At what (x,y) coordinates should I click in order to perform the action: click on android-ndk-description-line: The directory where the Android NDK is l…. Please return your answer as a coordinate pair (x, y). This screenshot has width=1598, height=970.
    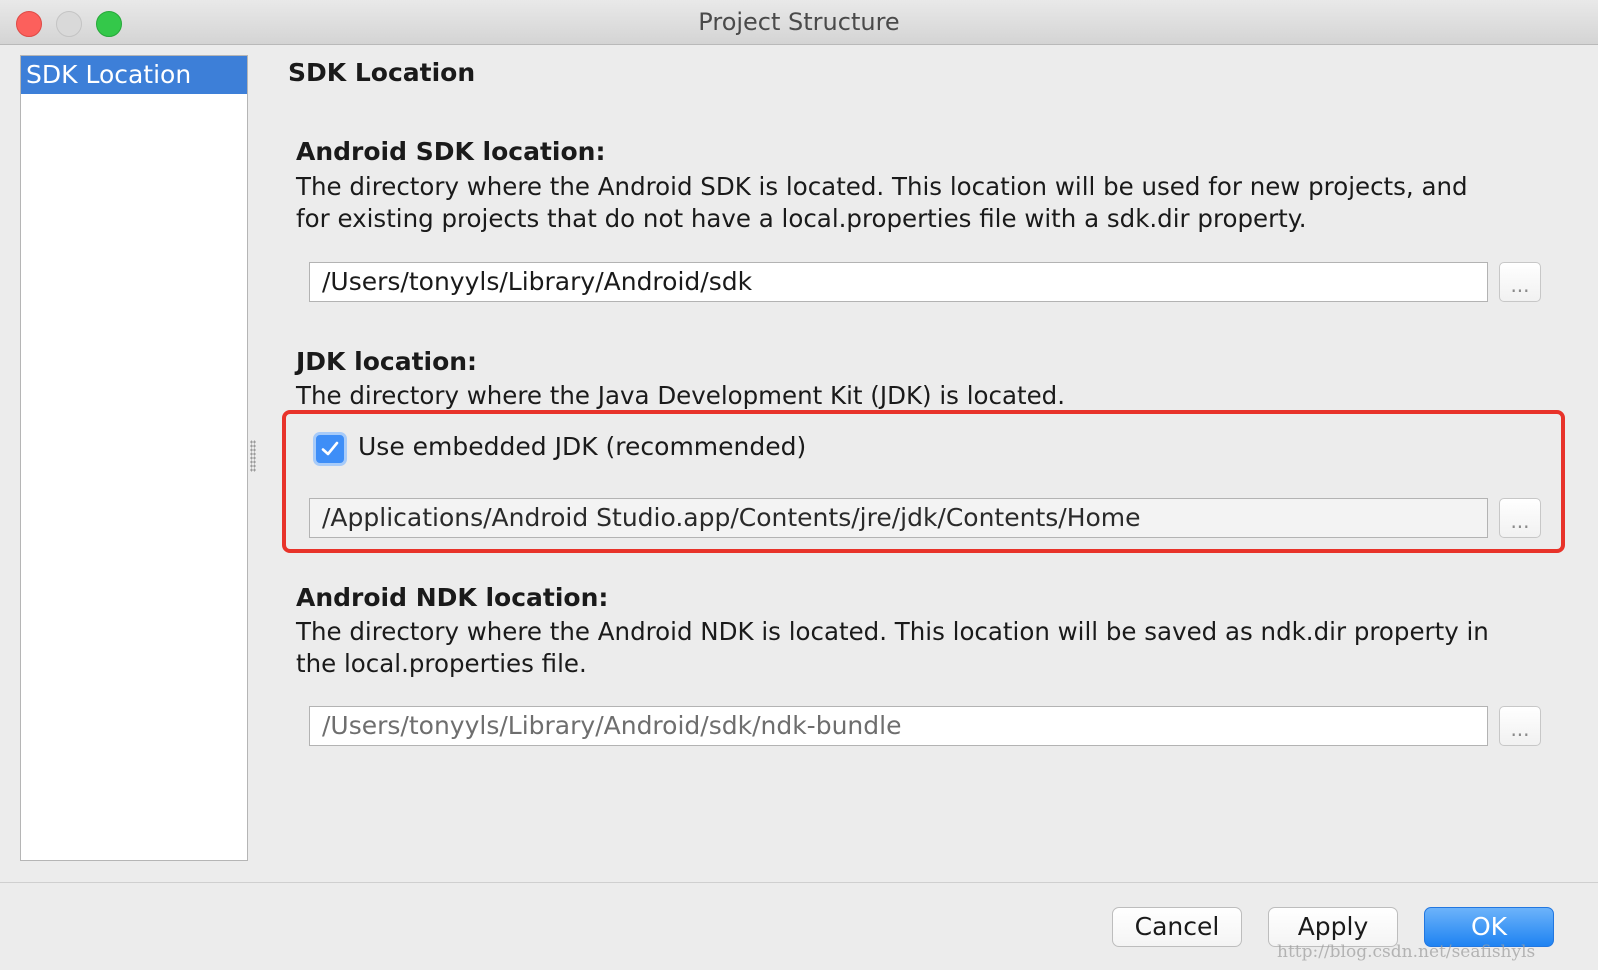
    Looking at the image, I should click on (892, 631).